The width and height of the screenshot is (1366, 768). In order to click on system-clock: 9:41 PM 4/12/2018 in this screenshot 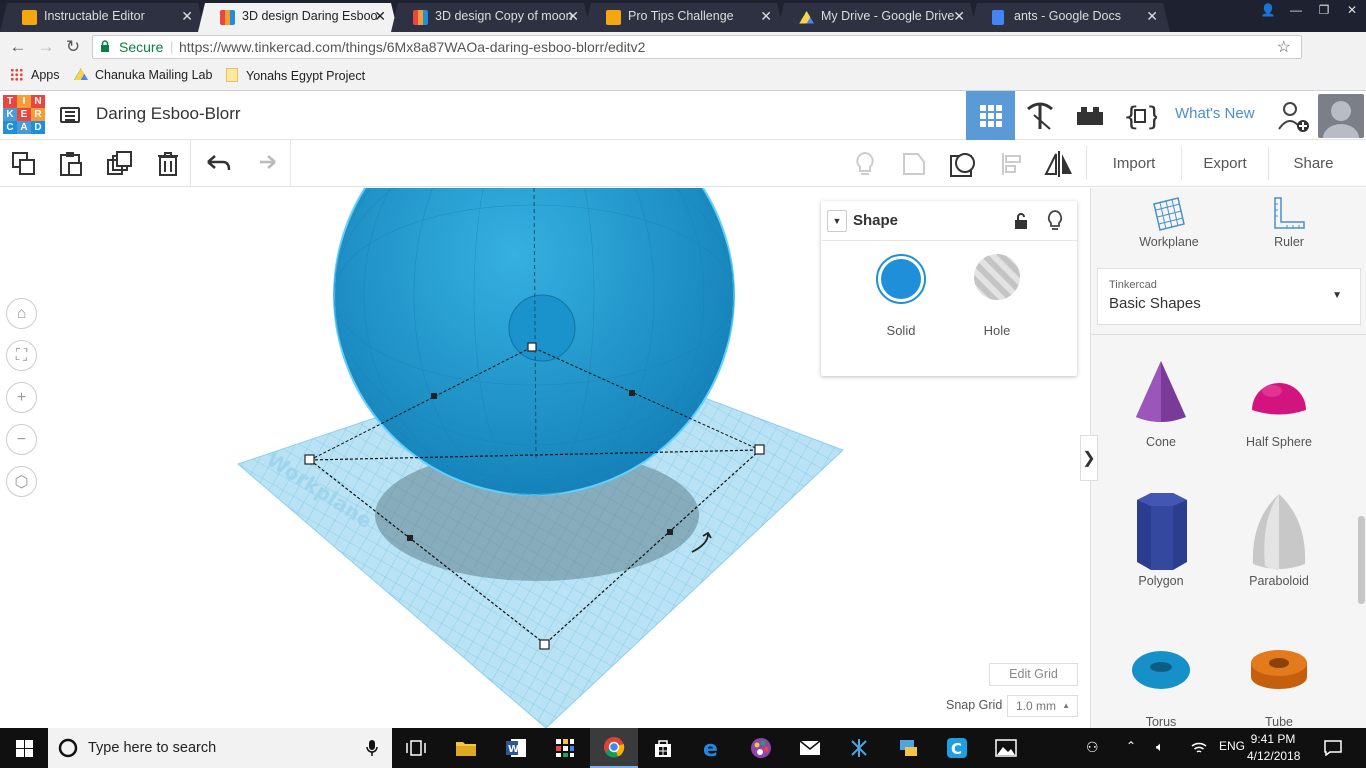, I will do `click(1273, 748)`.